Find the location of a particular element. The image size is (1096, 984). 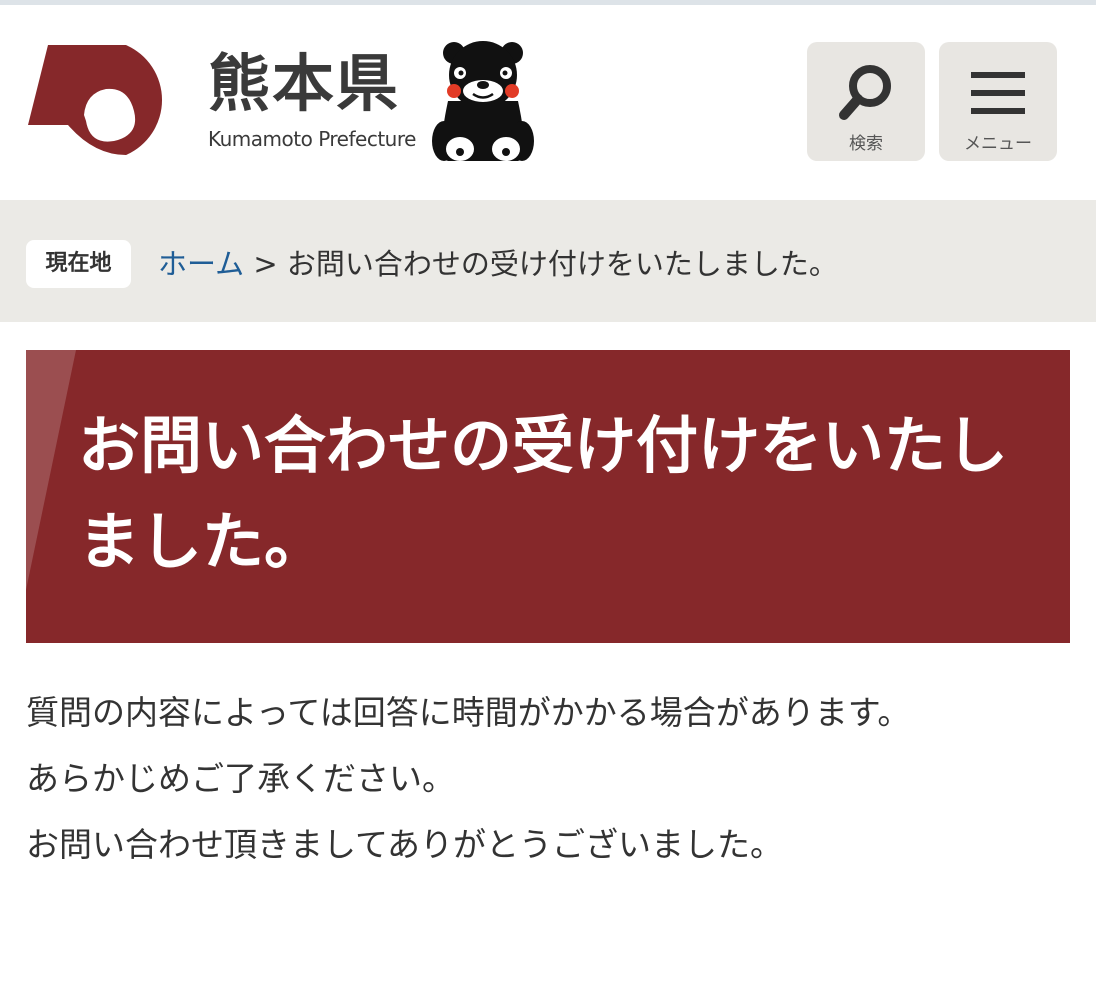

menu-button: メニュー is located at coordinates (998, 101).